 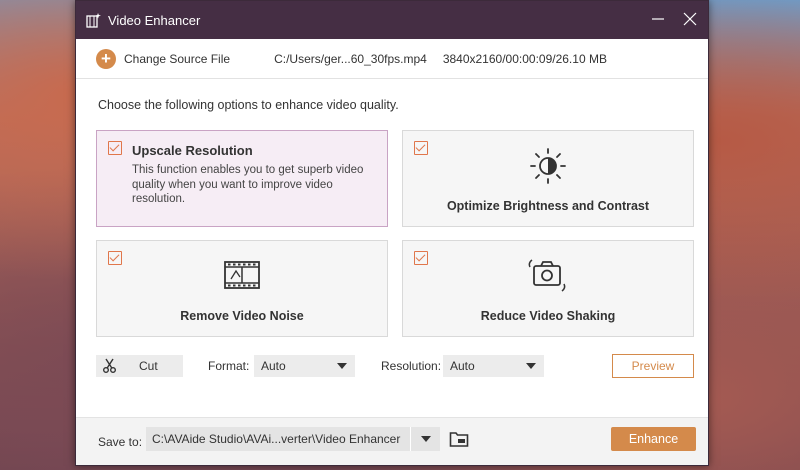 What do you see at coordinates (690, 19) in the screenshot?
I see `close-icon` at bounding box center [690, 19].